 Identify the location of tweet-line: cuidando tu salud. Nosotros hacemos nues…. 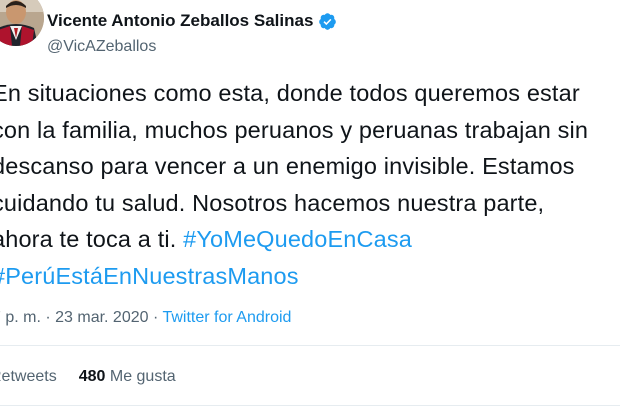
(272, 202).